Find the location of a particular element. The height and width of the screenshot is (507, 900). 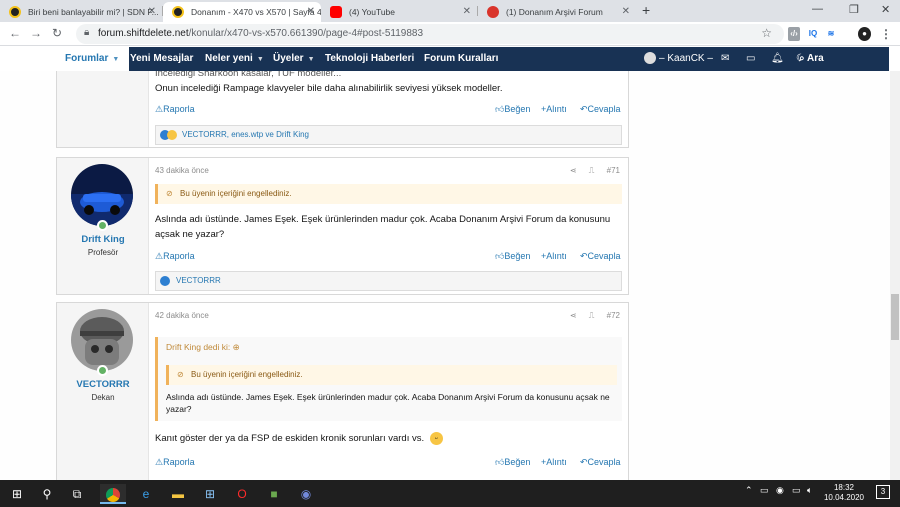

browser-tab: Biri beni banlayabilir mi? | SDN F... ✕ is located at coordinates (81, 12).